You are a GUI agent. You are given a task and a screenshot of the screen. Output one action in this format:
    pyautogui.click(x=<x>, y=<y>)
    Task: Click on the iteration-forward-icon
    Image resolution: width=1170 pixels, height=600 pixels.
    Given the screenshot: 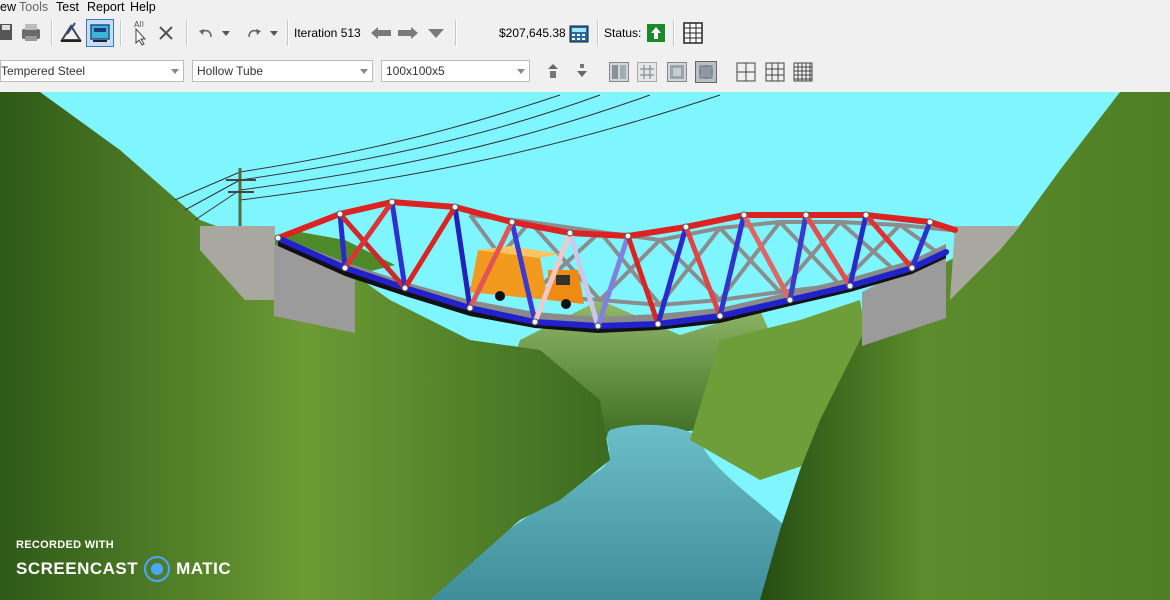 What is the action you would take?
    pyautogui.click(x=408, y=33)
    